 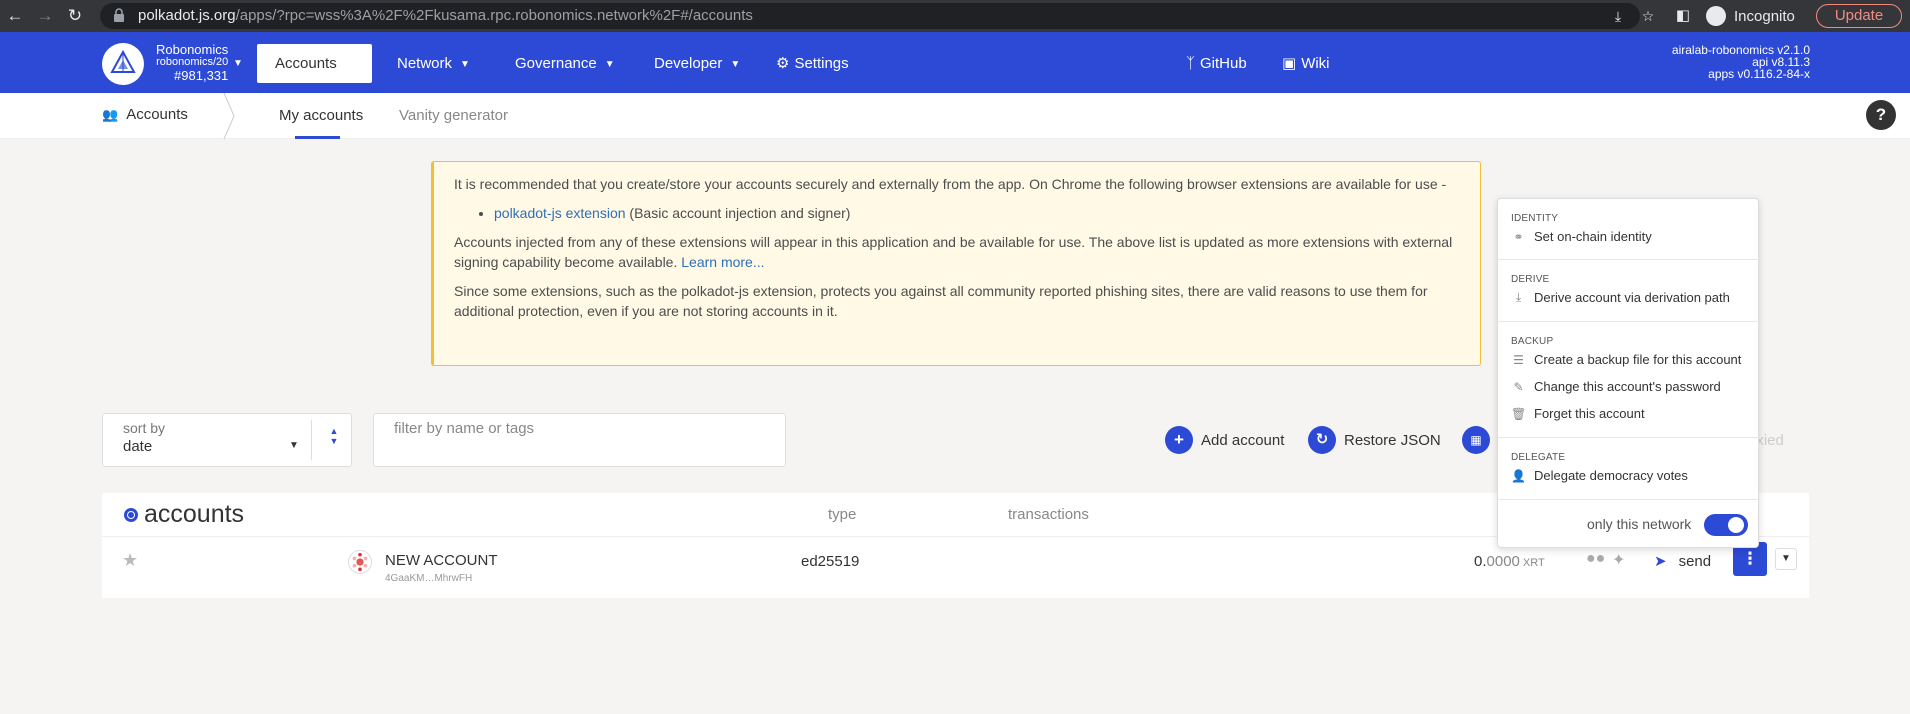 I want to click on robonomics-logo-icon, so click(x=123, y=61).